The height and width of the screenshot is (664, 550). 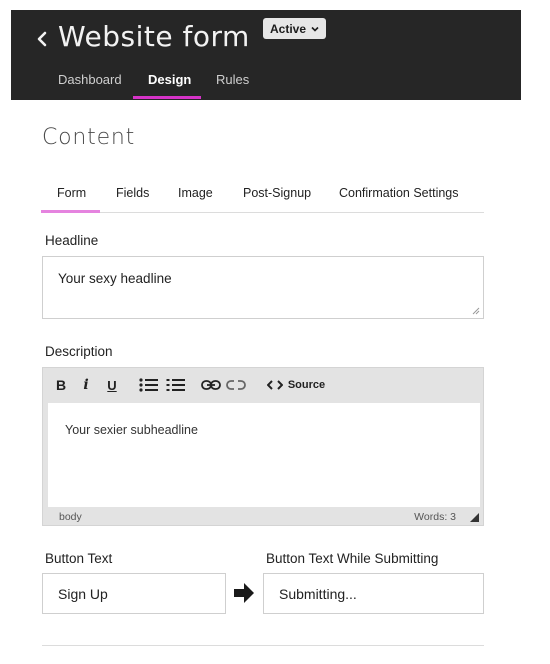 I want to click on insert-link-button, so click(x=211, y=385).